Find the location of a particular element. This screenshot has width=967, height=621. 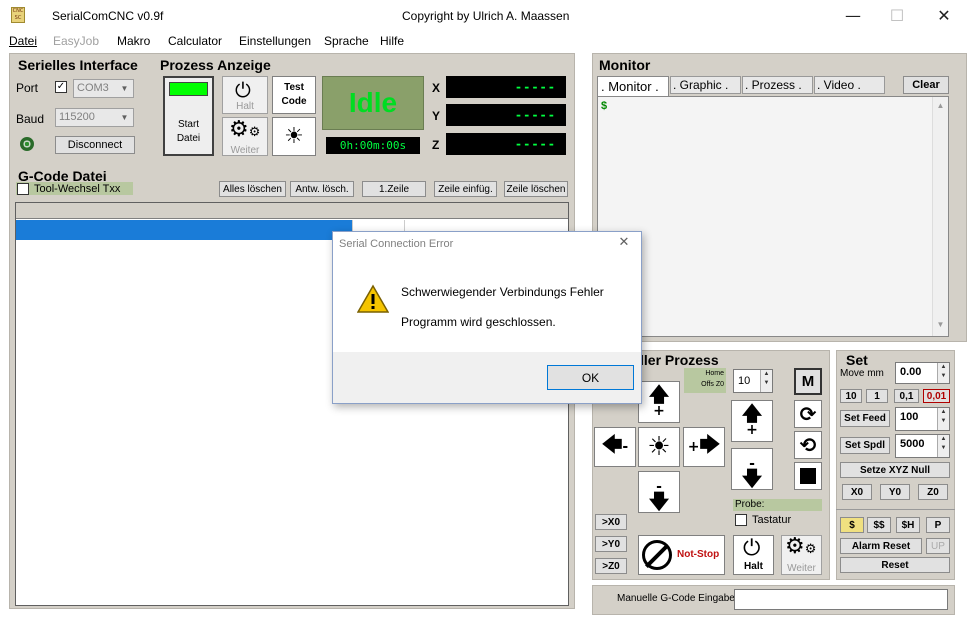

grbl-p-button: P is located at coordinates (938, 525).